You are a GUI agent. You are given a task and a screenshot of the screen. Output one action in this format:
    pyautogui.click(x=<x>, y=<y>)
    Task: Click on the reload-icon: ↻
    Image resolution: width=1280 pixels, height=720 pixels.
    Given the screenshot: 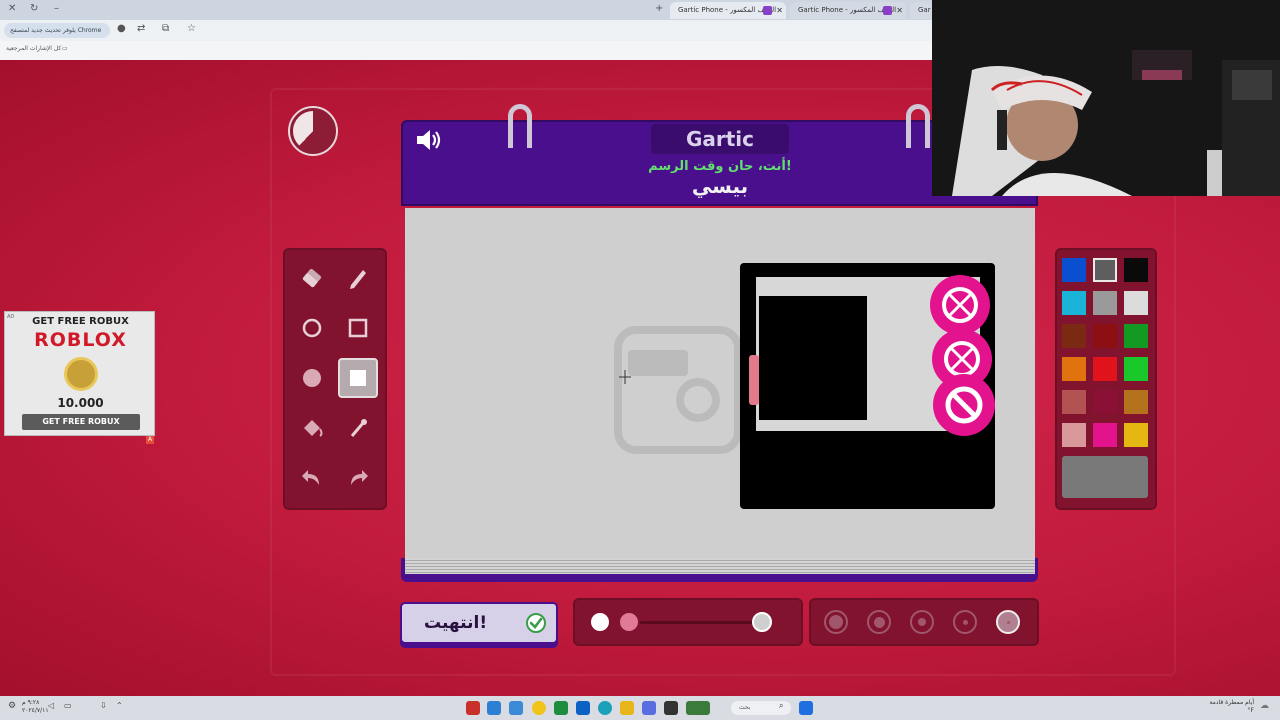 What is the action you would take?
    pyautogui.click(x=34, y=8)
    